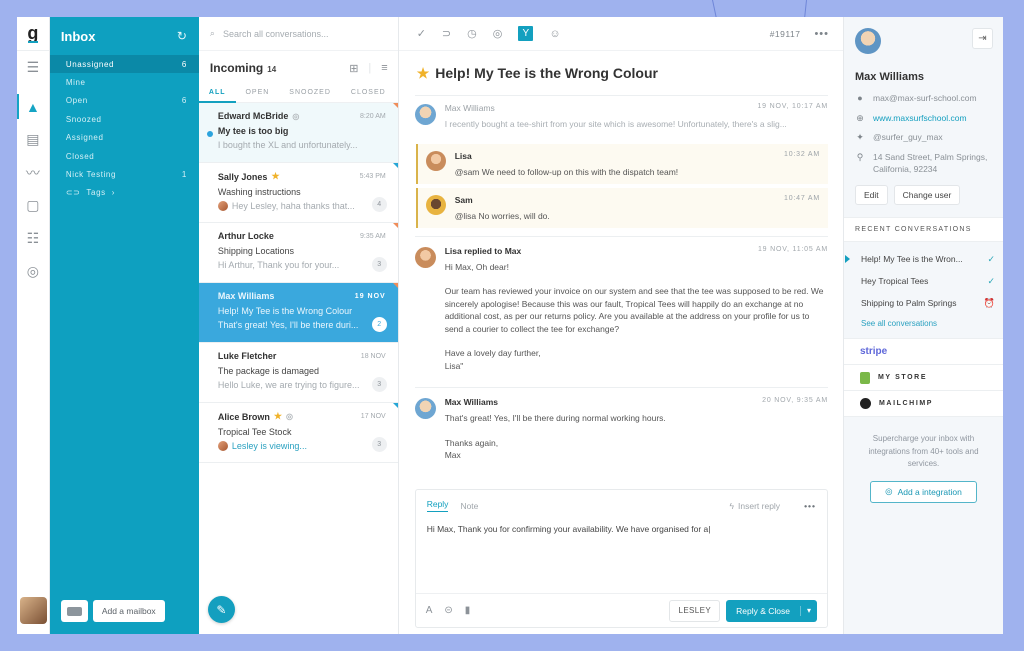 This screenshot has width=1024, height=651. I want to click on conversation-time: 18 NOV, so click(373, 356).